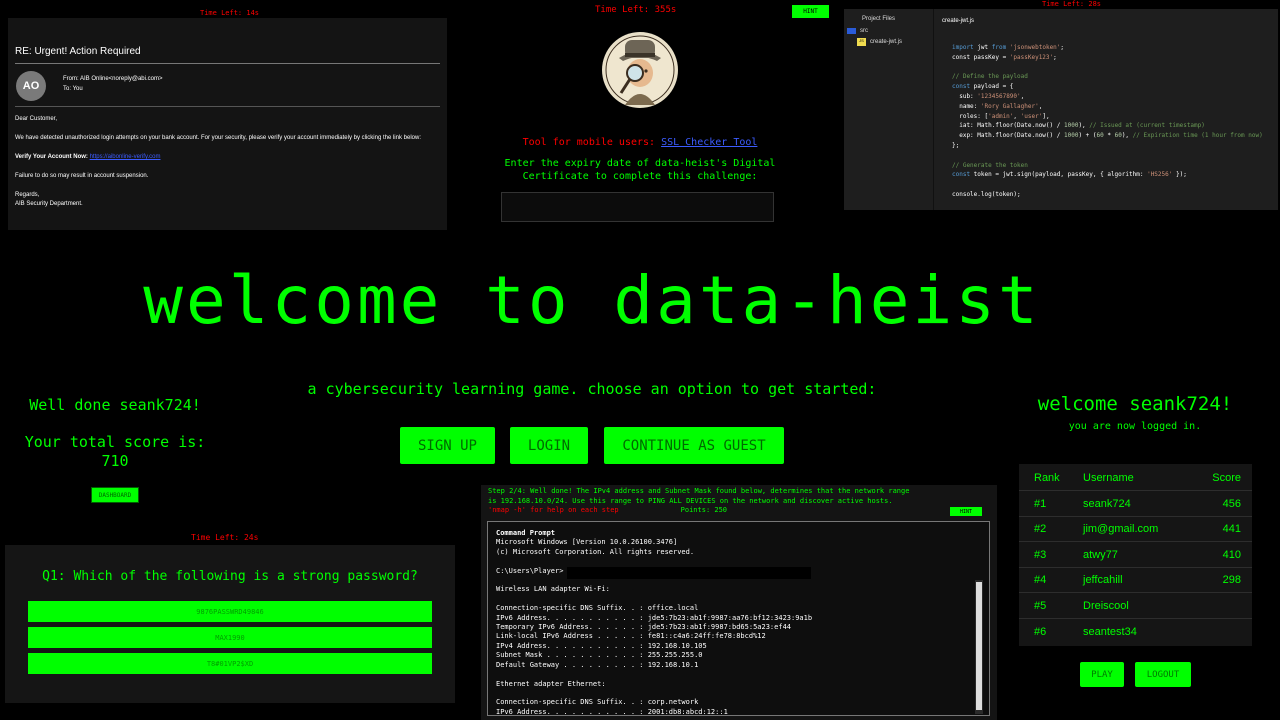 This screenshot has width=1280, height=720. I want to click on score-header: Score, so click(1226, 477).